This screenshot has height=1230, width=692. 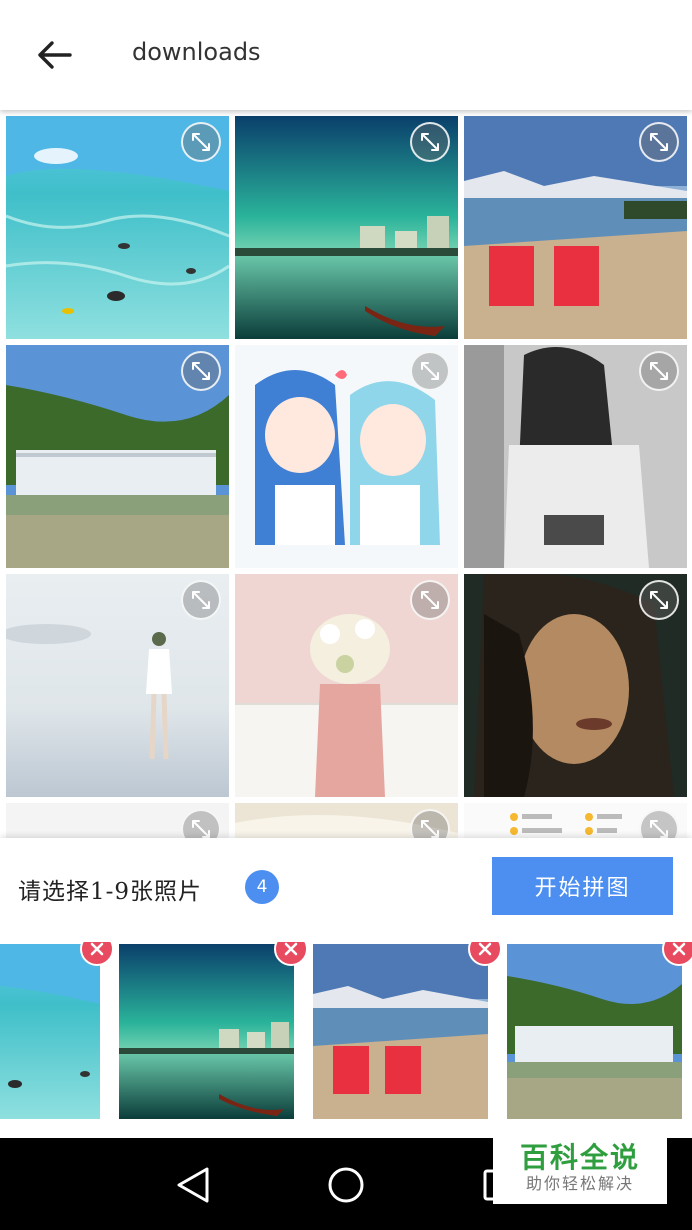 I want to click on watermark-logo: 百科全说 助你轻松解决, so click(x=580, y=1168).